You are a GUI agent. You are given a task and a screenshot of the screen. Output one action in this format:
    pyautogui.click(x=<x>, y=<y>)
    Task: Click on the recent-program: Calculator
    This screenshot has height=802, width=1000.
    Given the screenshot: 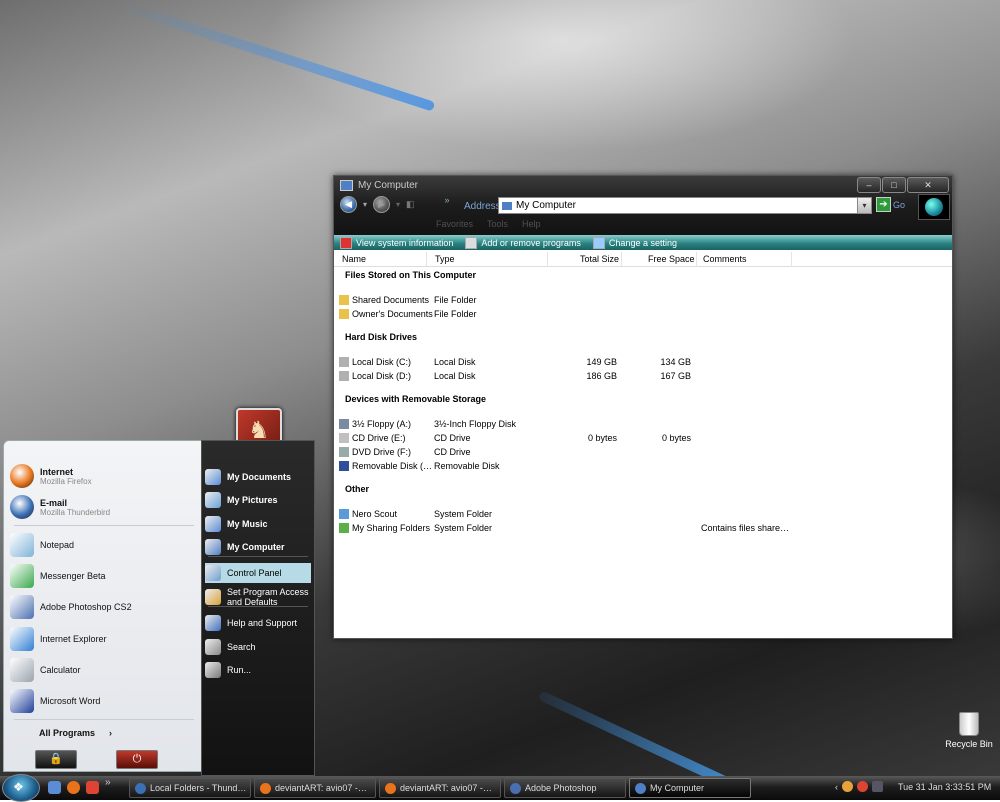 What is the action you would take?
    pyautogui.click(x=103, y=670)
    